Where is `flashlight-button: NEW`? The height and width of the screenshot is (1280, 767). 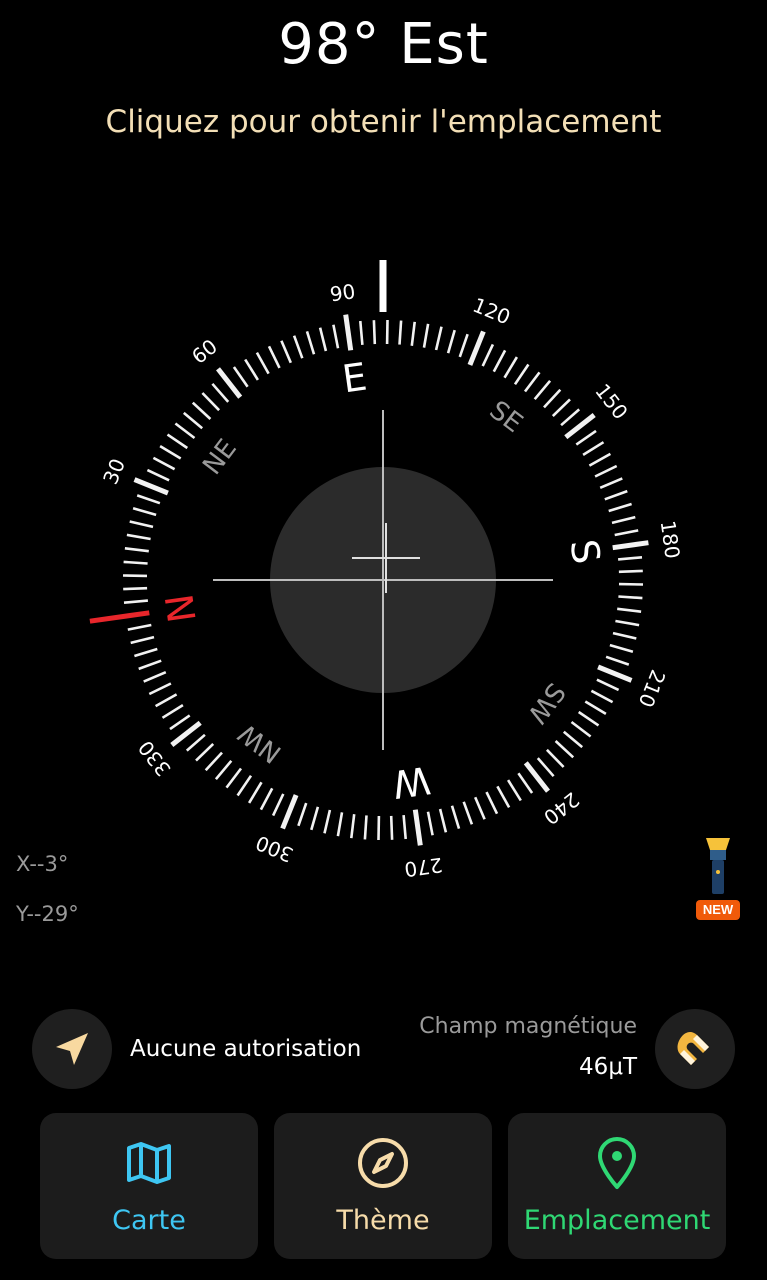 flashlight-button: NEW is located at coordinates (718, 880).